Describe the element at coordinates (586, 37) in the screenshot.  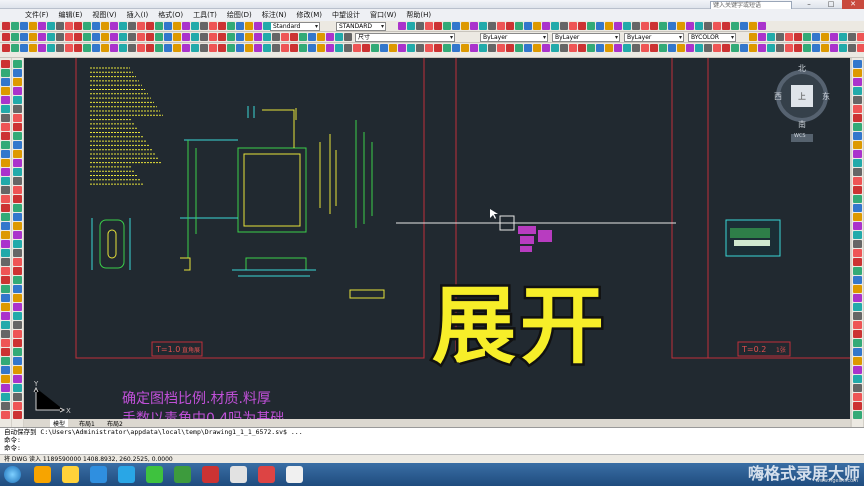
I see `linetype-dropdown: ByLayer` at that location.